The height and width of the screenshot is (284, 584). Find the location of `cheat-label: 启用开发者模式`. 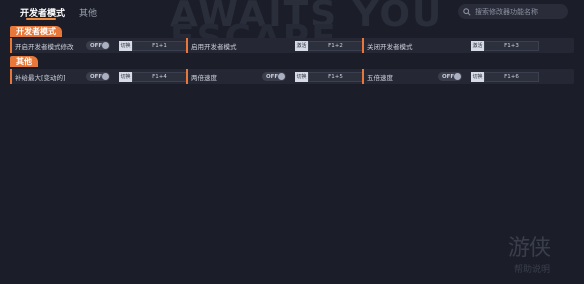

cheat-label: 启用开发者模式 is located at coordinates (214, 46).